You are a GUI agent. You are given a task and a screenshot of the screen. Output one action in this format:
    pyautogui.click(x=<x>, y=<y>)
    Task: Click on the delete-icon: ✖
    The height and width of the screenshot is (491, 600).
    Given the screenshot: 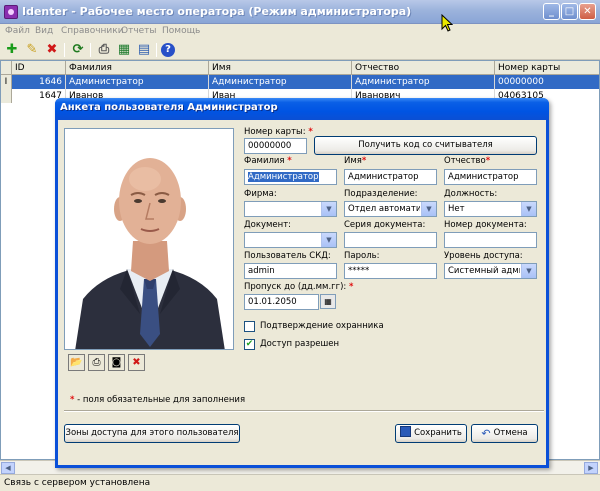 What is the action you would take?
    pyautogui.click(x=52, y=50)
    